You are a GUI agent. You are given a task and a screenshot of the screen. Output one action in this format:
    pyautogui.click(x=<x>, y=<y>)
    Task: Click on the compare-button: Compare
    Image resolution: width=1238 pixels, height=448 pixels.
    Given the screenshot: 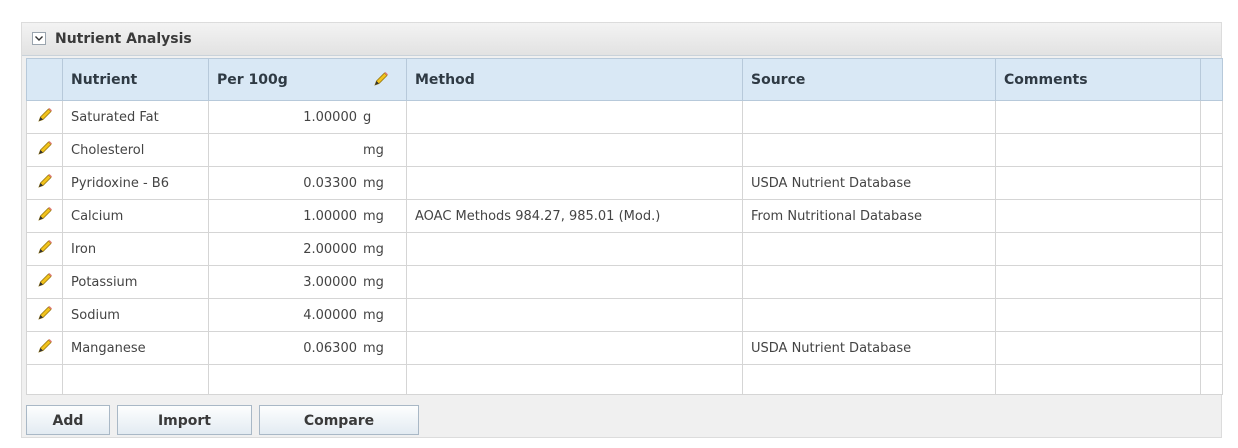 What is the action you would take?
    pyautogui.click(x=339, y=420)
    